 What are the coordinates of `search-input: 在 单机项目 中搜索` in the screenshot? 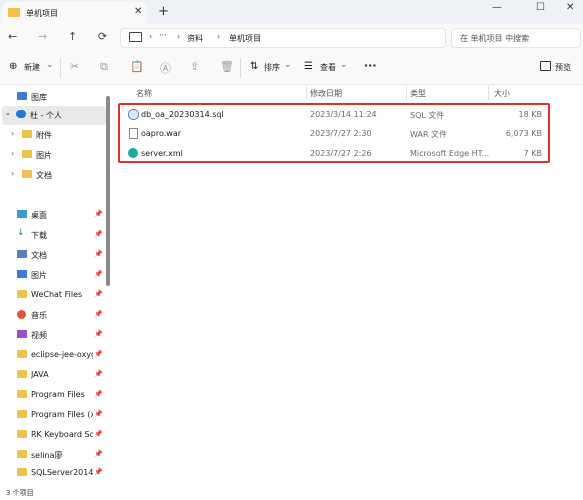 It's located at (516, 38).